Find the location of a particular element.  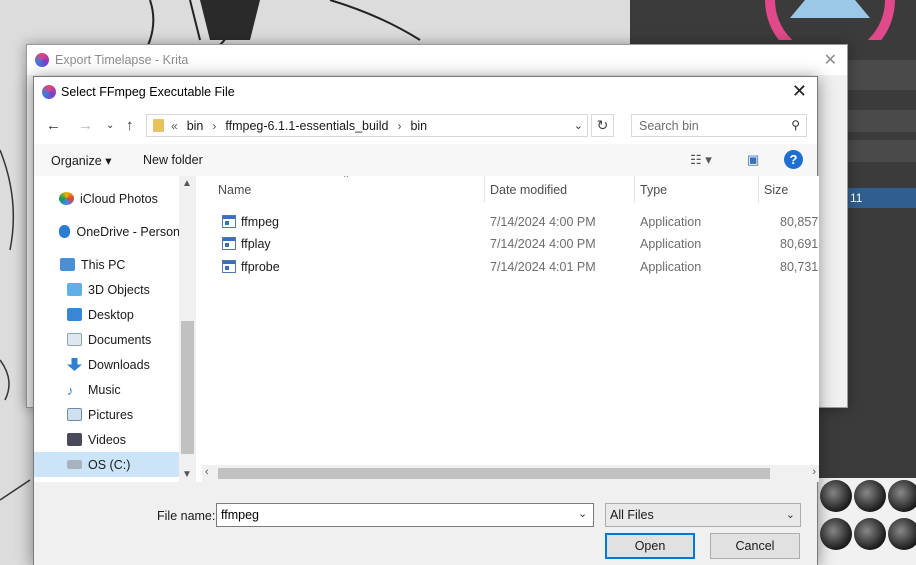

sidebar-item-label: Desktop is located at coordinates (111, 314).